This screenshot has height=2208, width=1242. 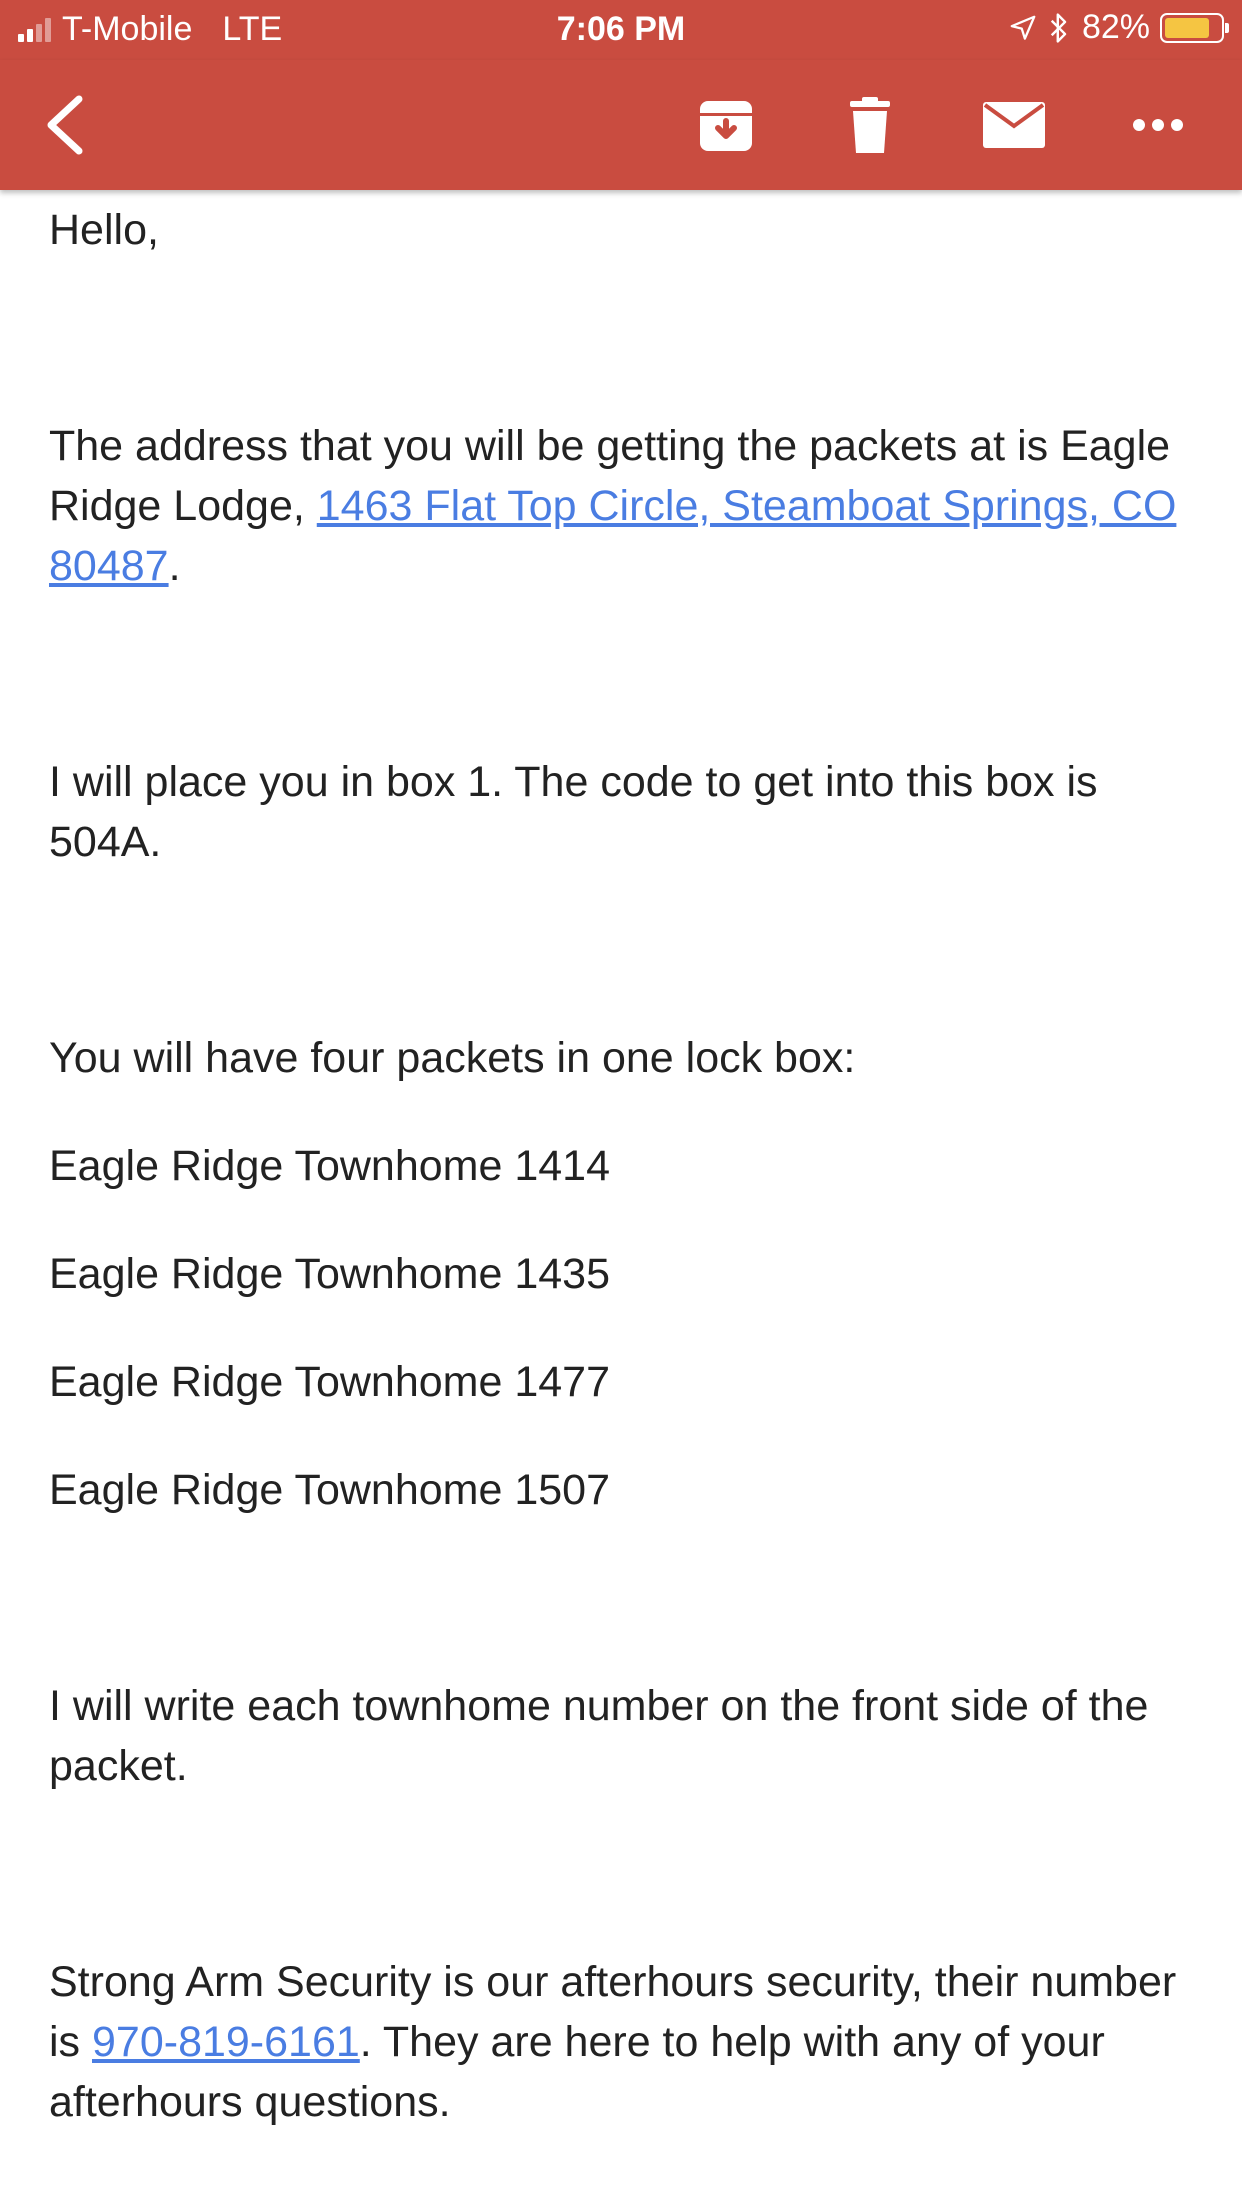 I want to click on location-icon, so click(x=1023, y=27).